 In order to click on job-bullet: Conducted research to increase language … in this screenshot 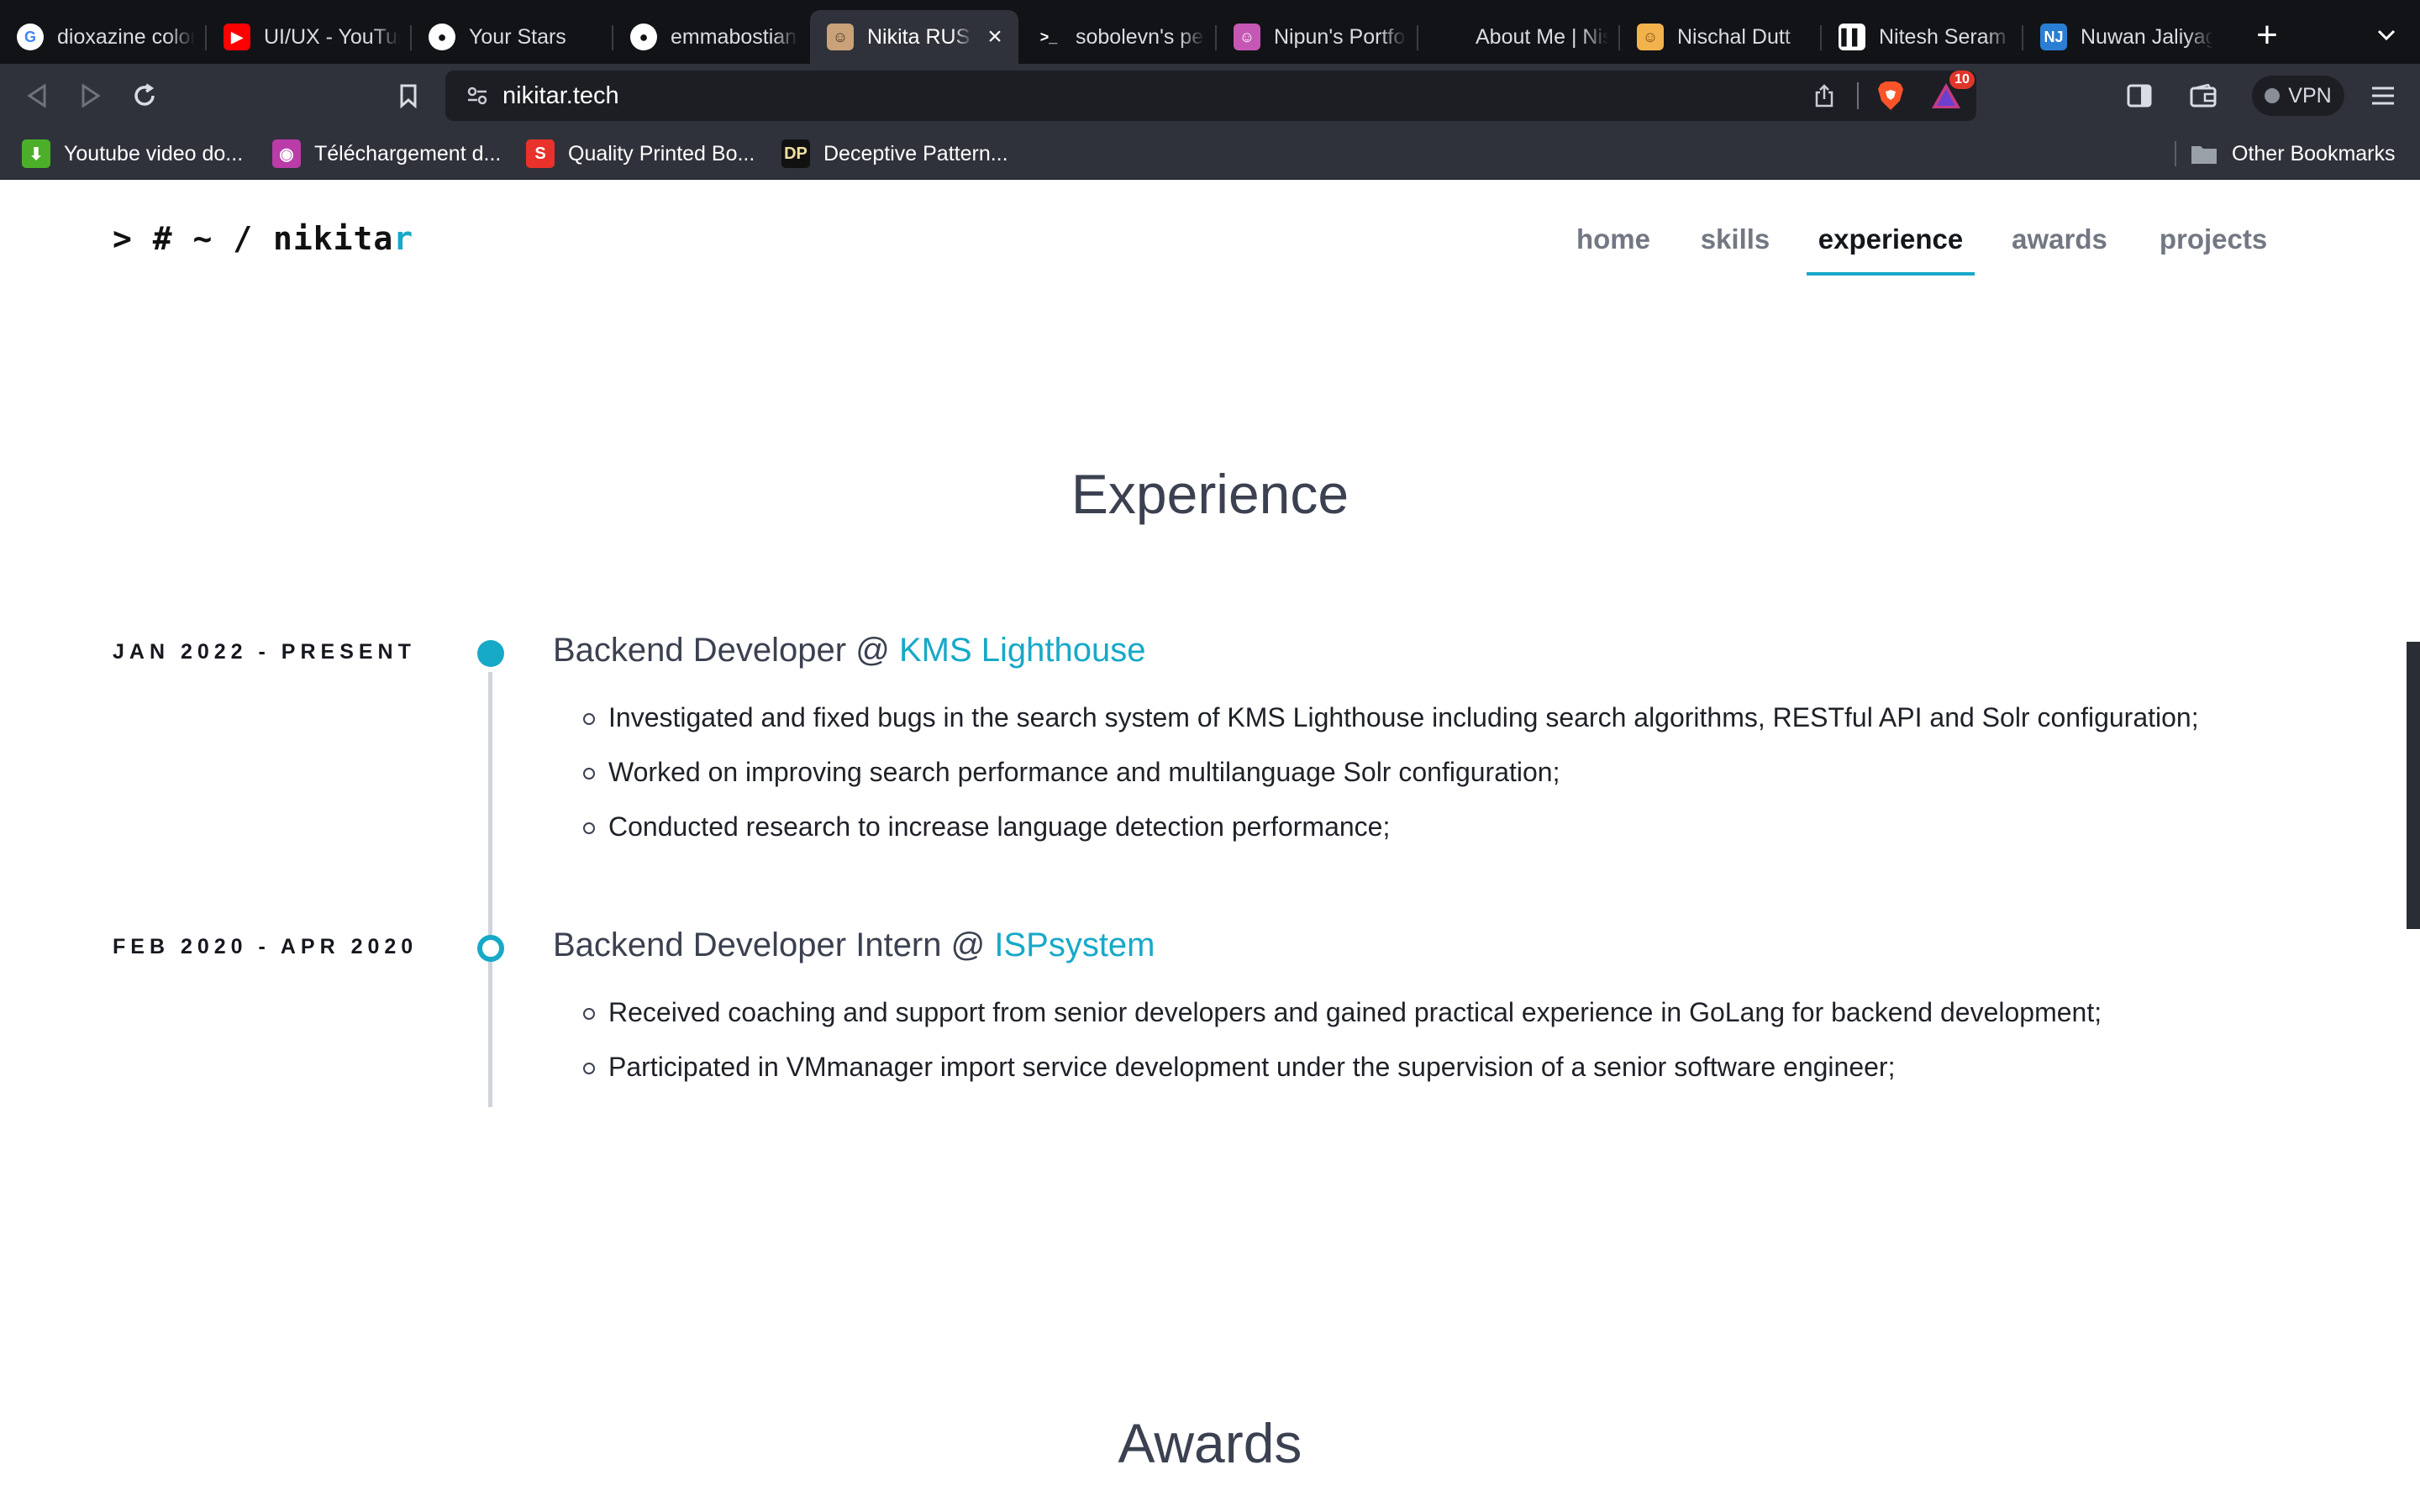, I will do `click(1391, 838)`.